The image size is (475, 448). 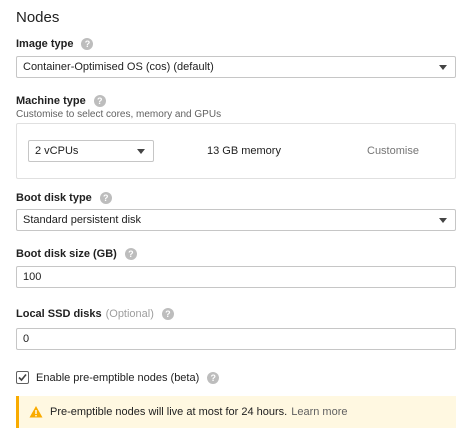 What do you see at coordinates (236, 67) in the screenshot?
I see `image-type-select: Container-Optimised OS (cos) (default)` at bounding box center [236, 67].